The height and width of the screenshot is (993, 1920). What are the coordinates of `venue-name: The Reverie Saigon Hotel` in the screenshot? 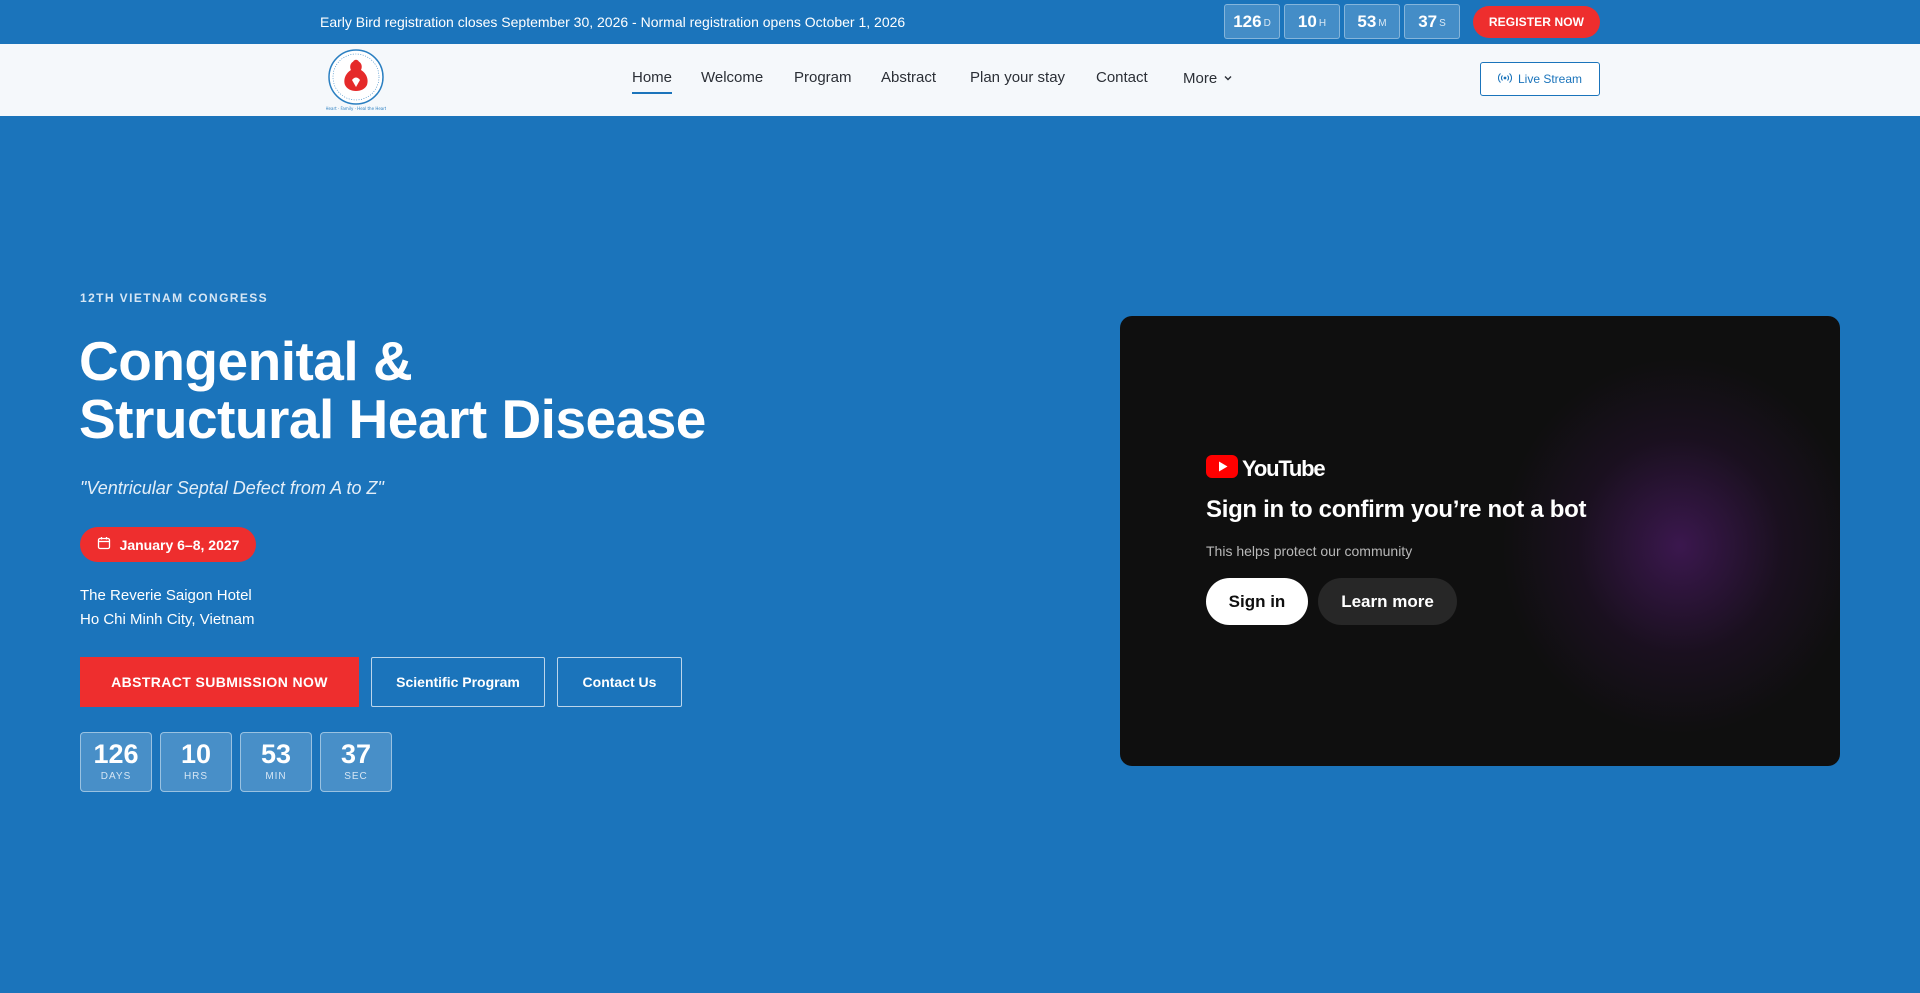 It's located at (166, 595).